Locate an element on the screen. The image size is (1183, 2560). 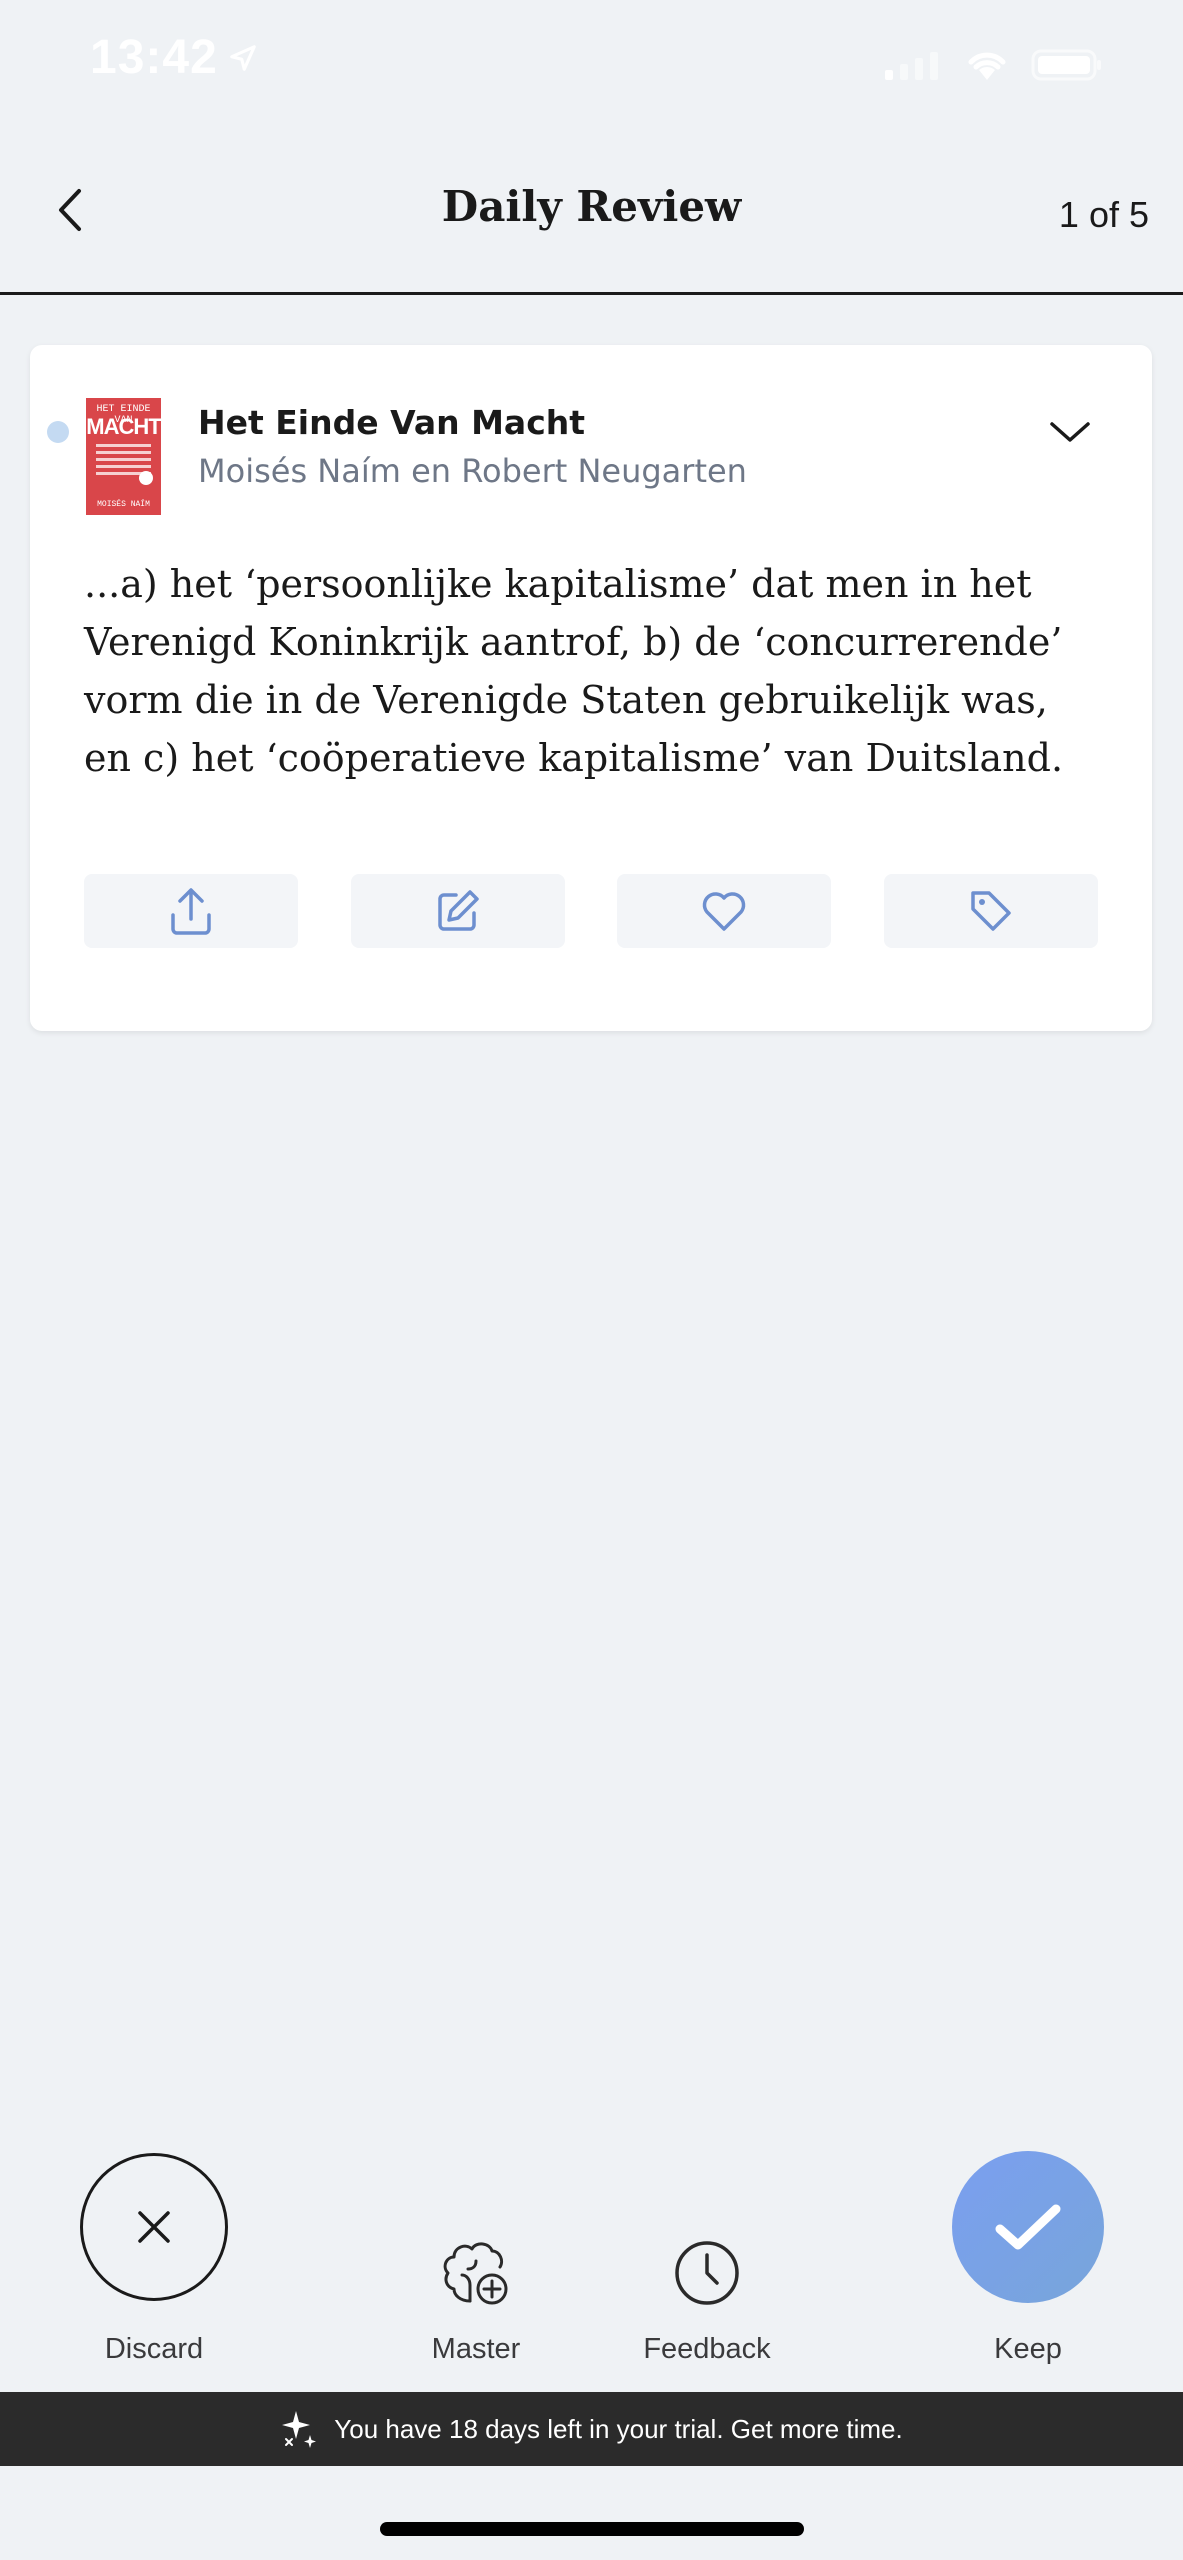
master-label: Master is located at coordinates (476, 2349).